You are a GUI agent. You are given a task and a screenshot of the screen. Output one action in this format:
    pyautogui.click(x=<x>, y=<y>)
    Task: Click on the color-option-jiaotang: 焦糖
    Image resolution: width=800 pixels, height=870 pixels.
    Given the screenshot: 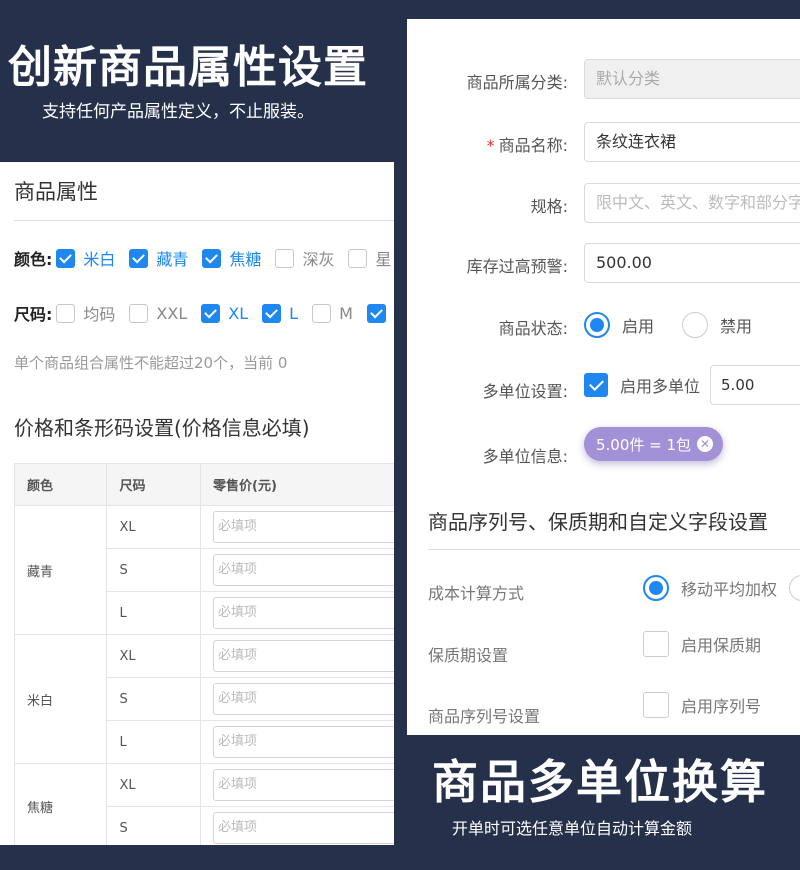 What is the action you would take?
    pyautogui.click(x=231, y=258)
    